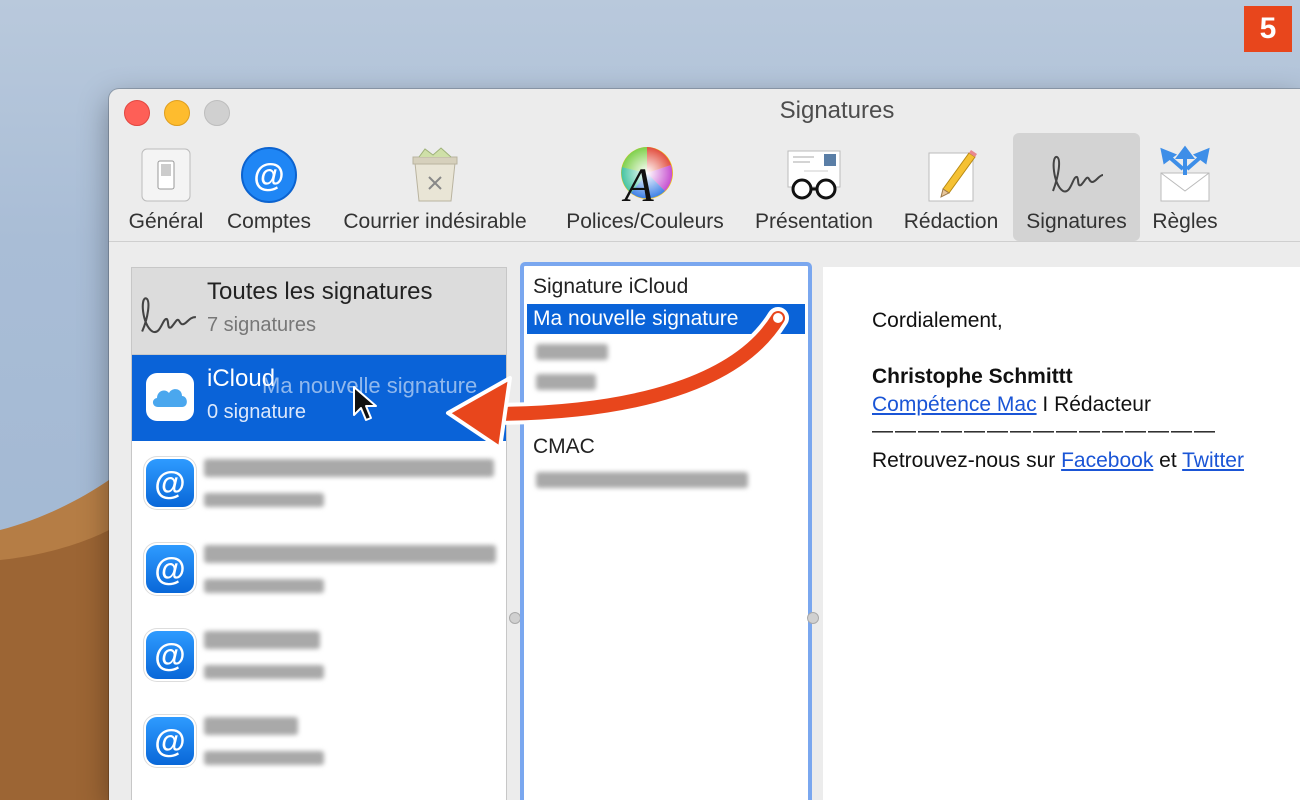  I want to click on tab-rules-label: Règles, so click(1185, 221).